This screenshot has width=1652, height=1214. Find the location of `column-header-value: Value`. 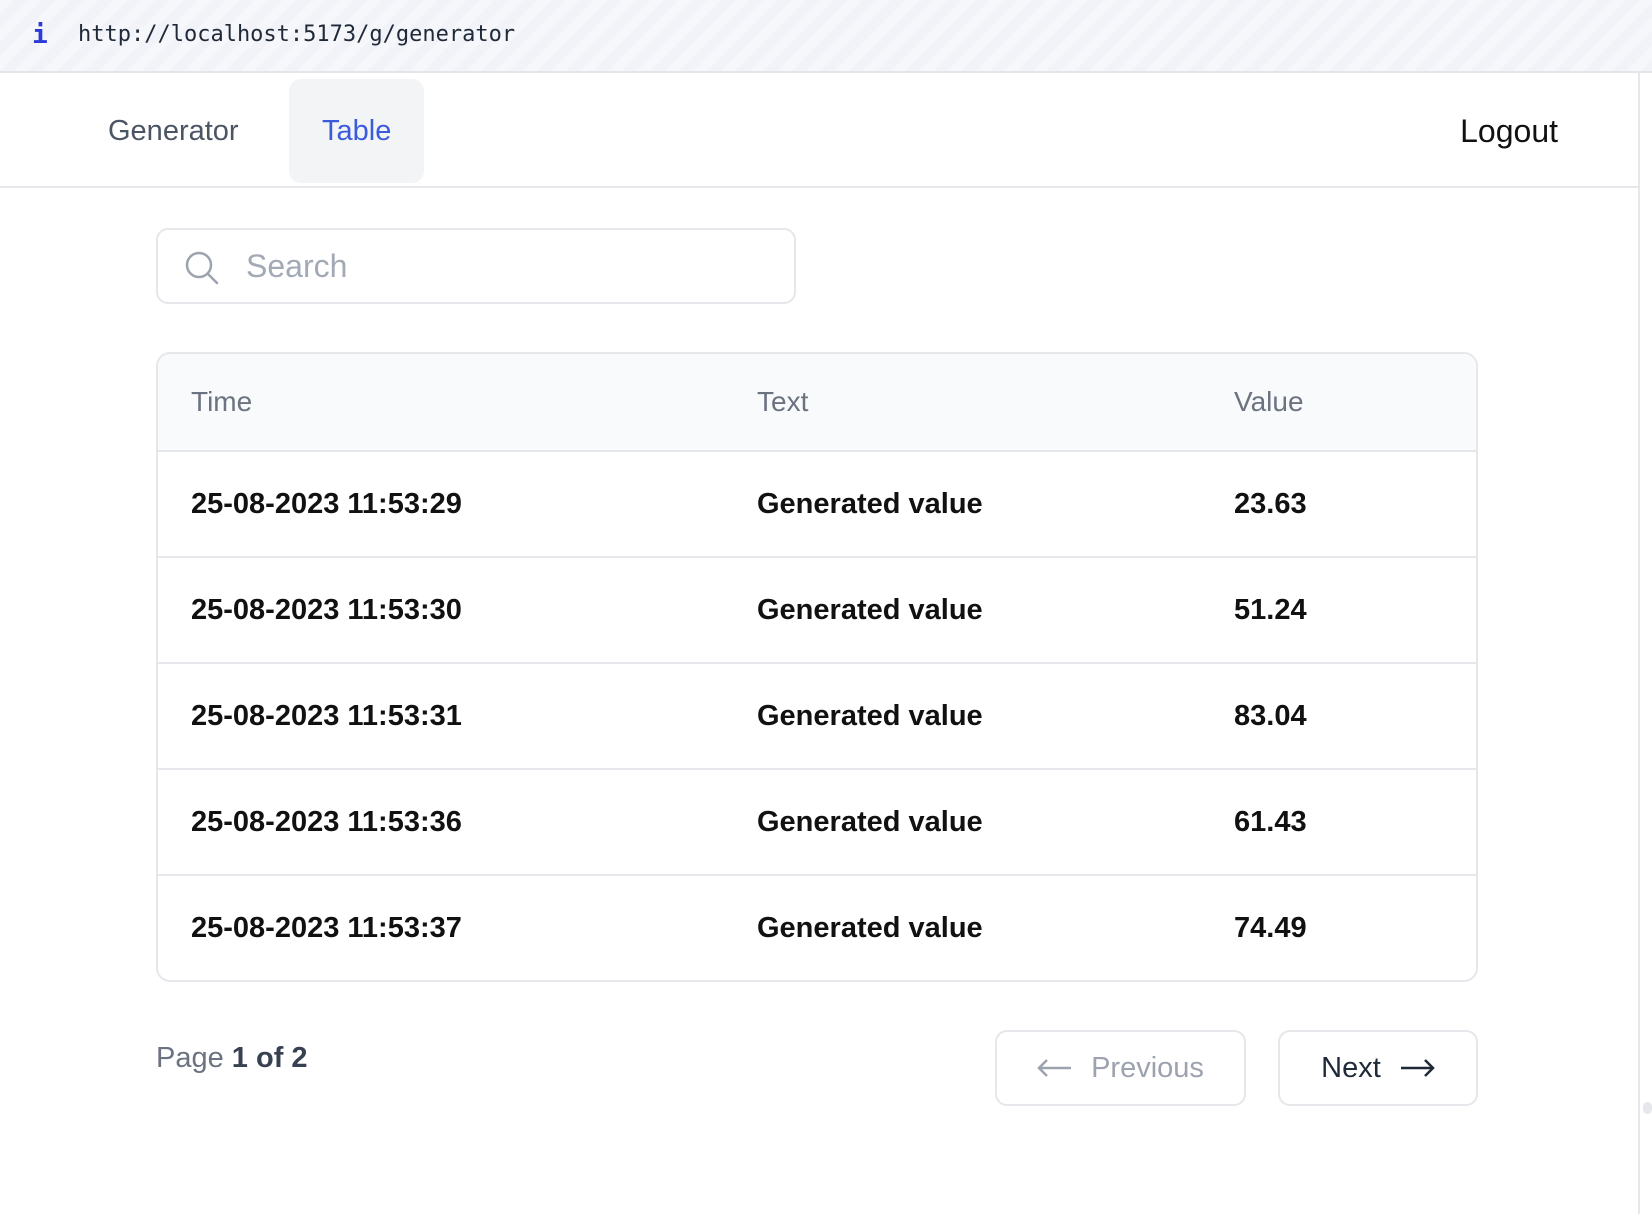

column-header-value: Value is located at coordinates (1269, 401).